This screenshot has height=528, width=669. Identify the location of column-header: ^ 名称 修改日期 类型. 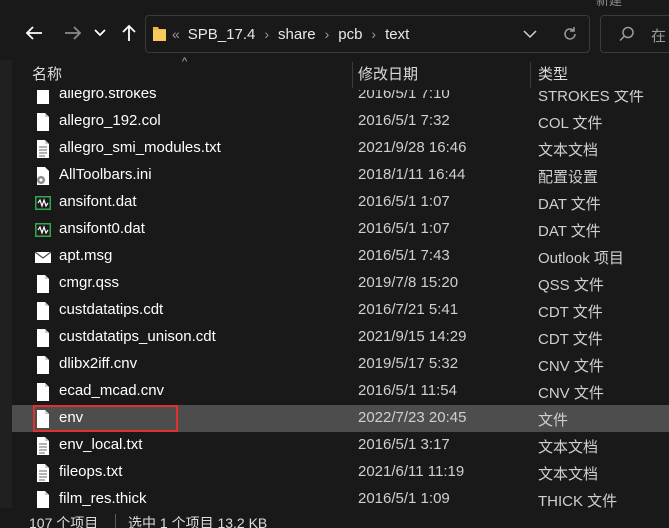
(340, 73).